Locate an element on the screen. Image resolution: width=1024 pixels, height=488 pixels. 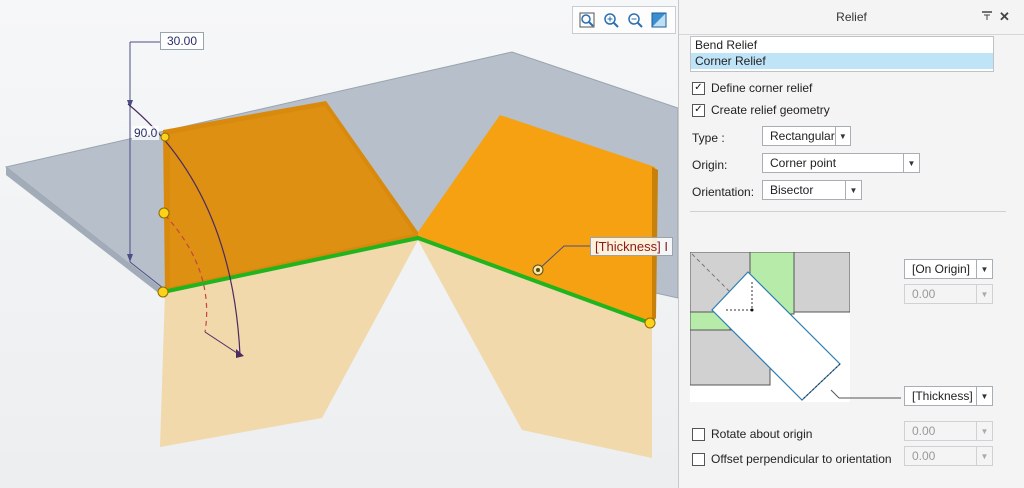
origin-select: Corner point ▼ is located at coordinates (841, 163).